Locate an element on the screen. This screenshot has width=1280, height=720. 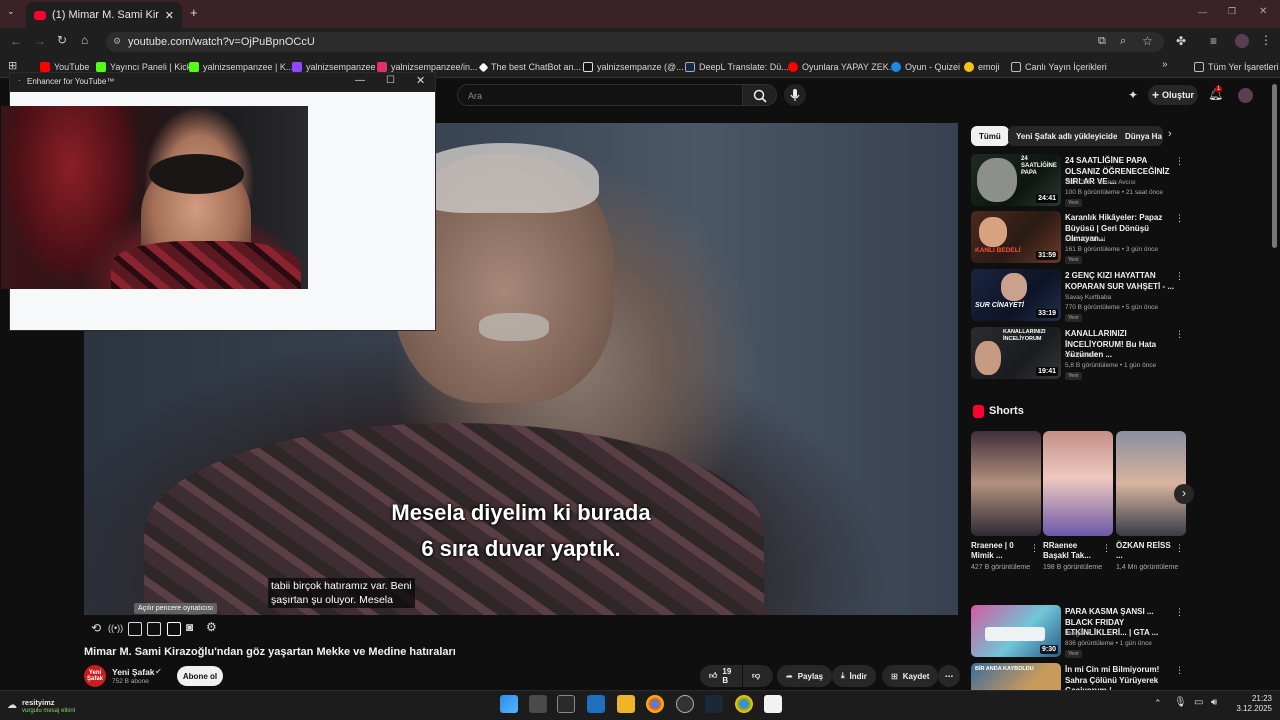
bookmark-folder: Canlı Yayın İçerikleri is located at coordinates (1059, 67).